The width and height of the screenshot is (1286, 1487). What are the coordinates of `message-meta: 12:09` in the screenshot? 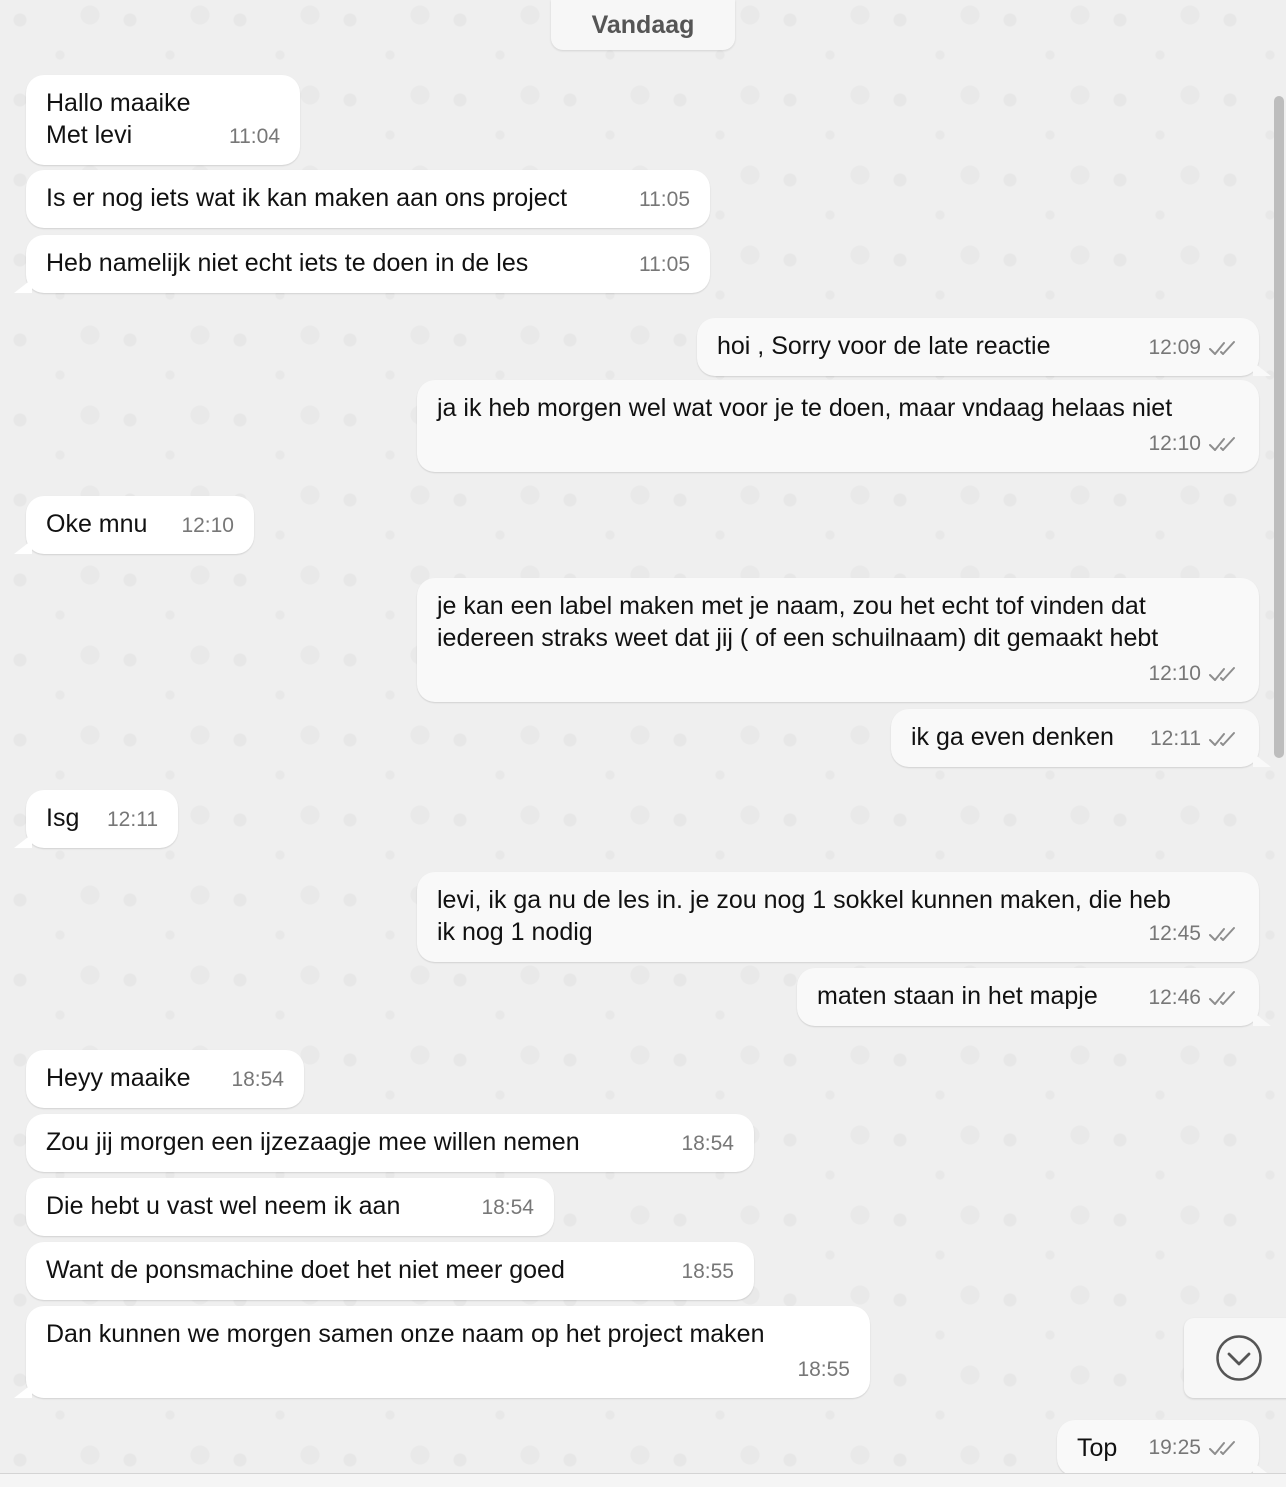 It's located at (1193, 348).